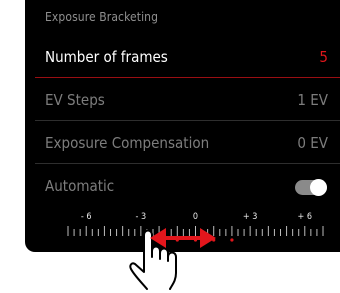 The width and height of the screenshot is (340, 293). Describe the element at coordinates (127, 143) in the screenshot. I see `menu-item-label: Exposure Compensation` at that location.